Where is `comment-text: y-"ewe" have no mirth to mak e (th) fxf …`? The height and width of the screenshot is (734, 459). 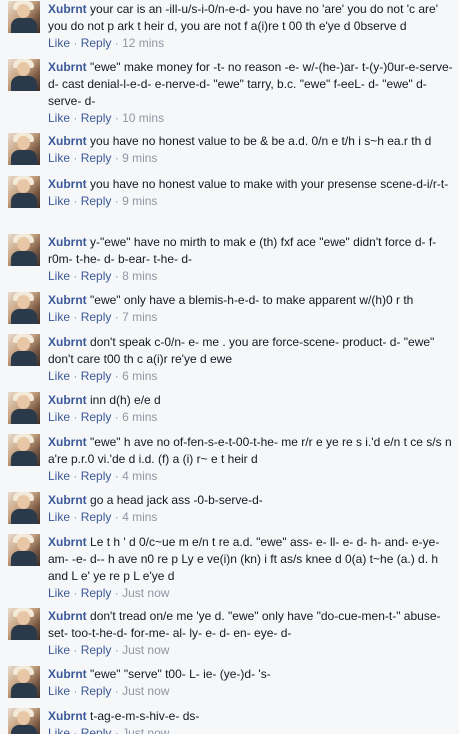 comment-text: y-"ewe" have no mirth to mak e (th) fxf … is located at coordinates (242, 250).